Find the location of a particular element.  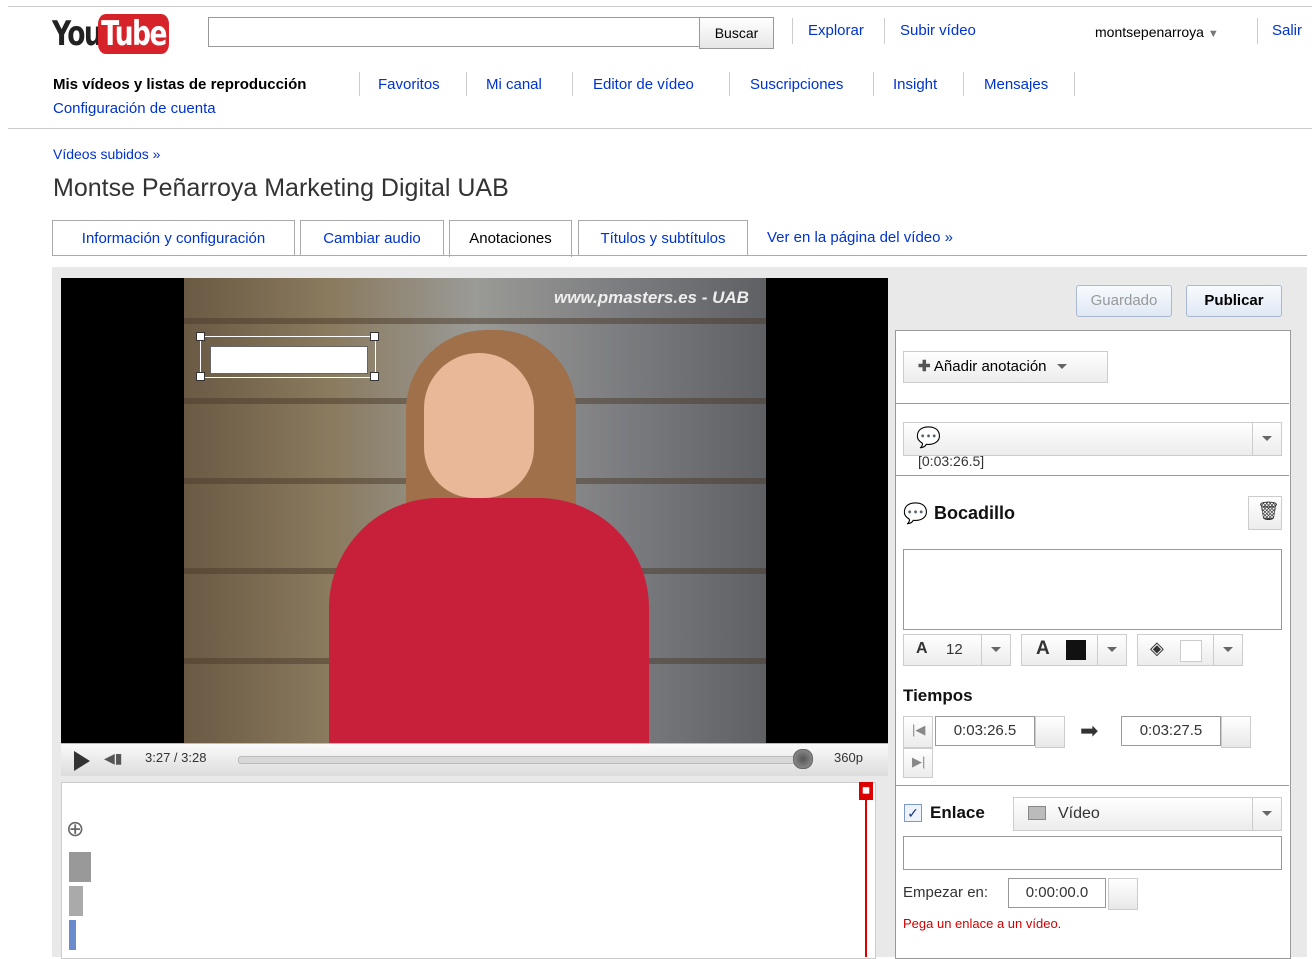

nav-subscriptions: Suscripciones is located at coordinates (796, 84).